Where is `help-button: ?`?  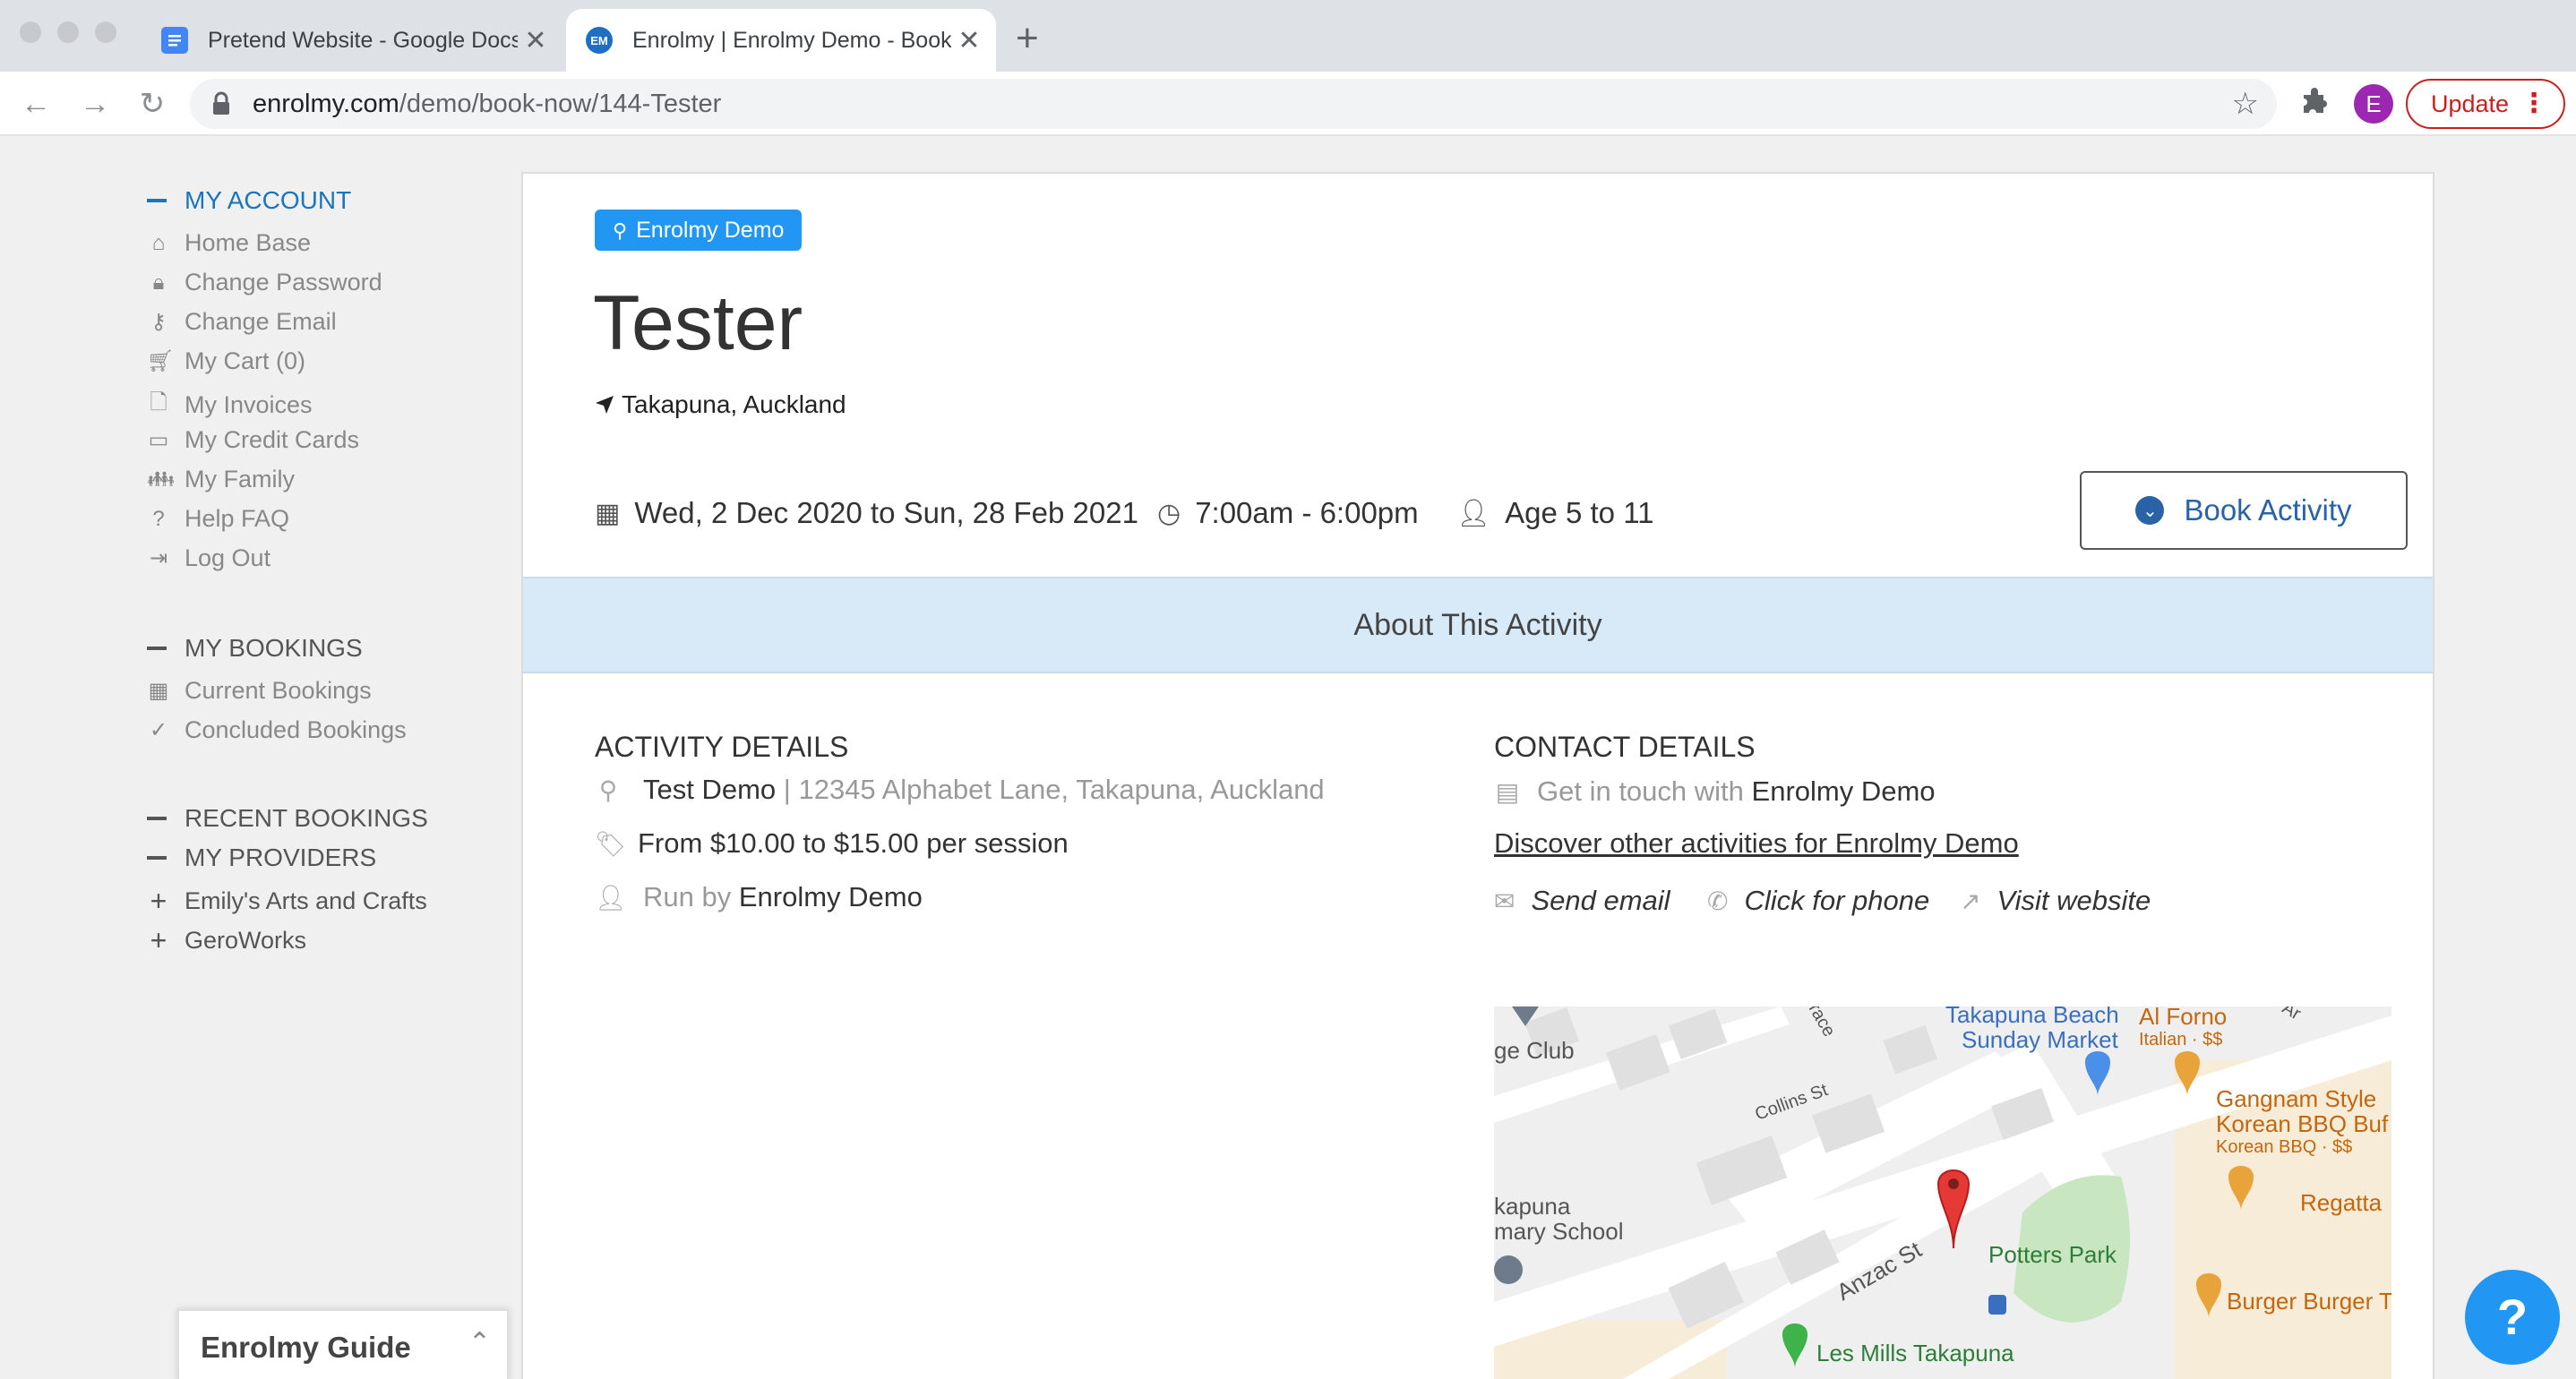 help-button: ? is located at coordinates (2512, 1318).